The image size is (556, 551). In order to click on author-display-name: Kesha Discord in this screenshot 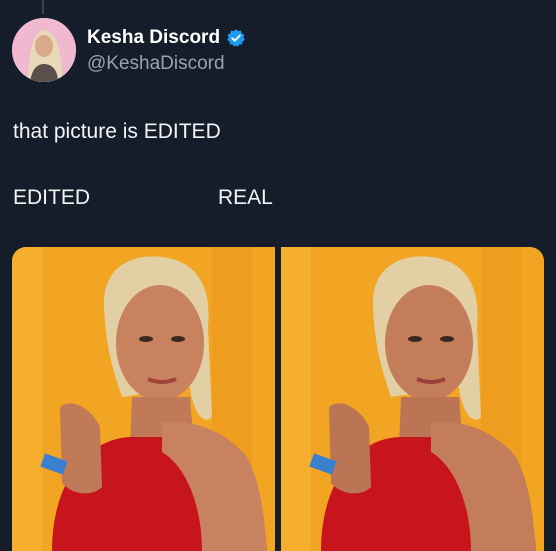, I will do `click(153, 38)`.